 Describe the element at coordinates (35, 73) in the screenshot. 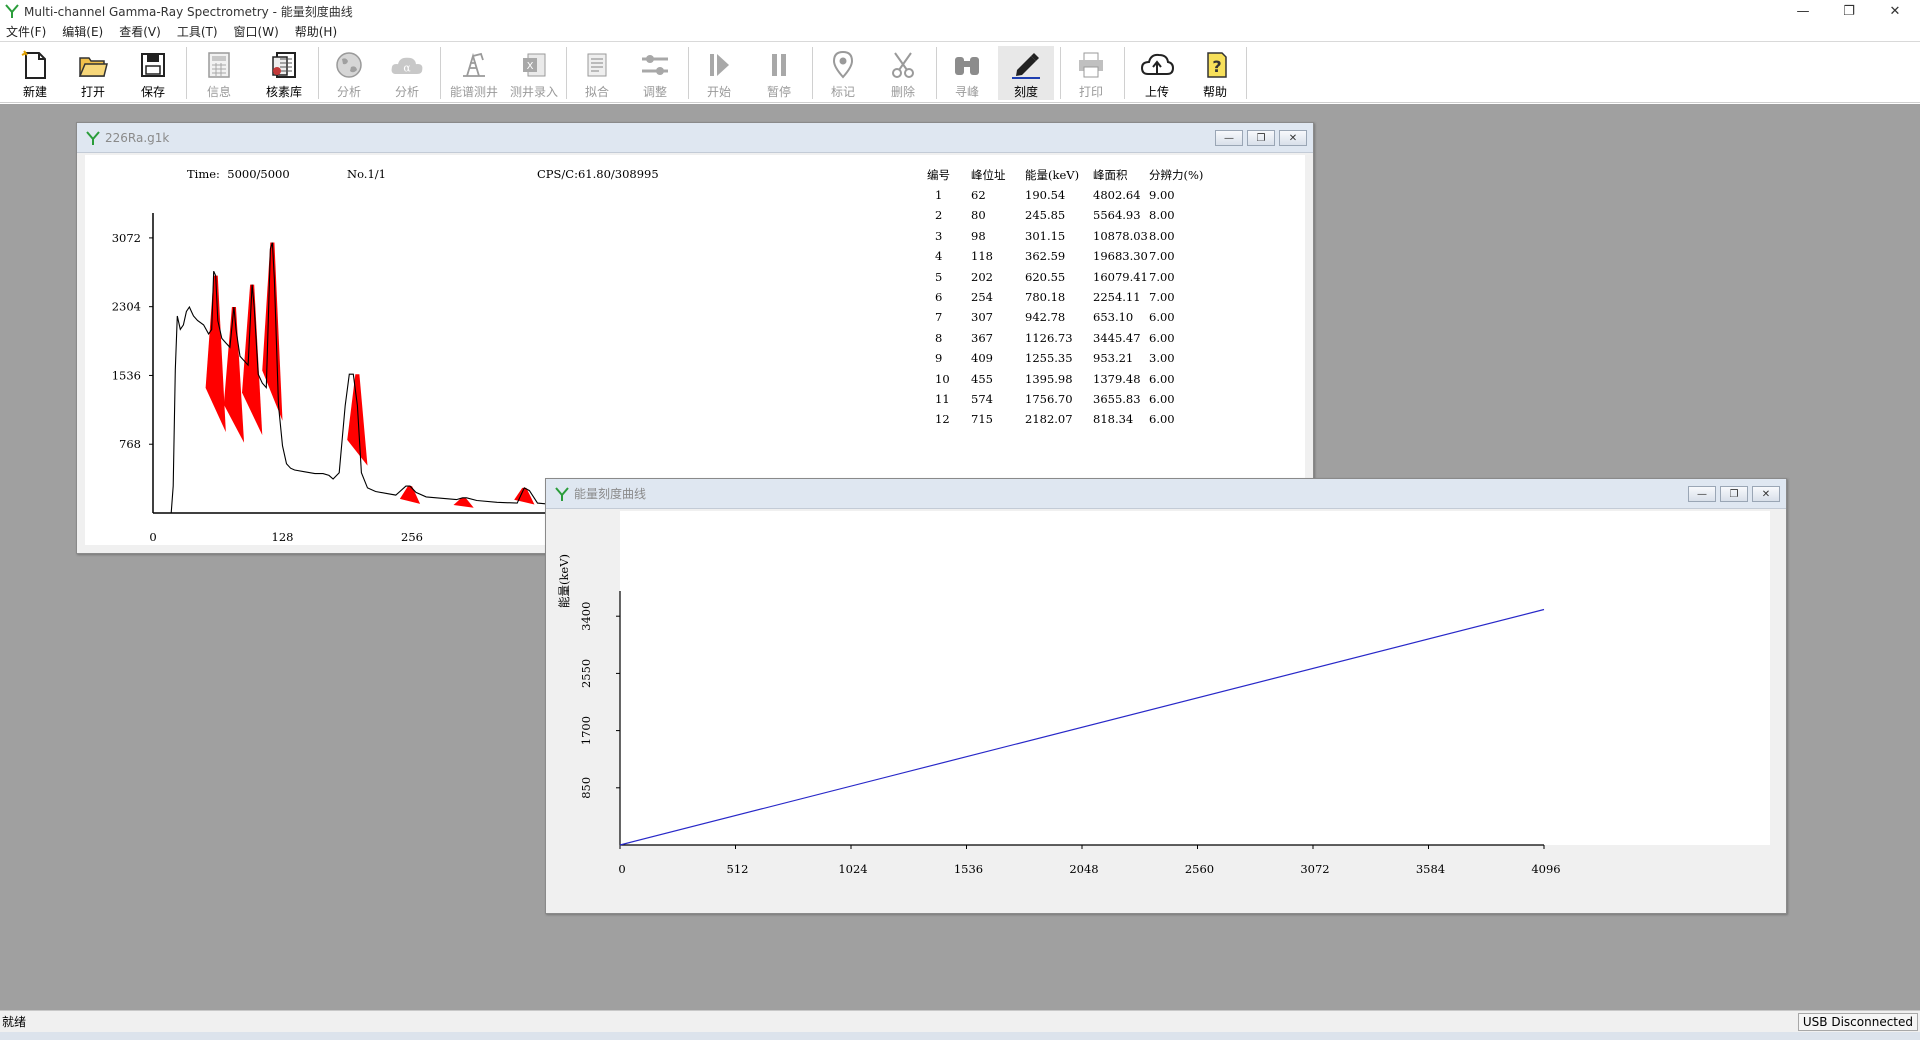

I see `new-button: 新建` at that location.